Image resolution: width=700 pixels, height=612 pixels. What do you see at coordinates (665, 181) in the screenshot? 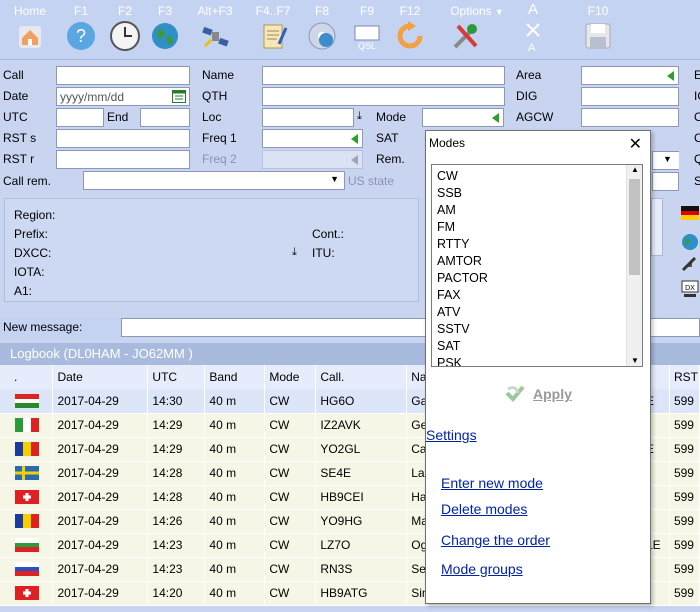
I see `us-state-stub` at bounding box center [665, 181].